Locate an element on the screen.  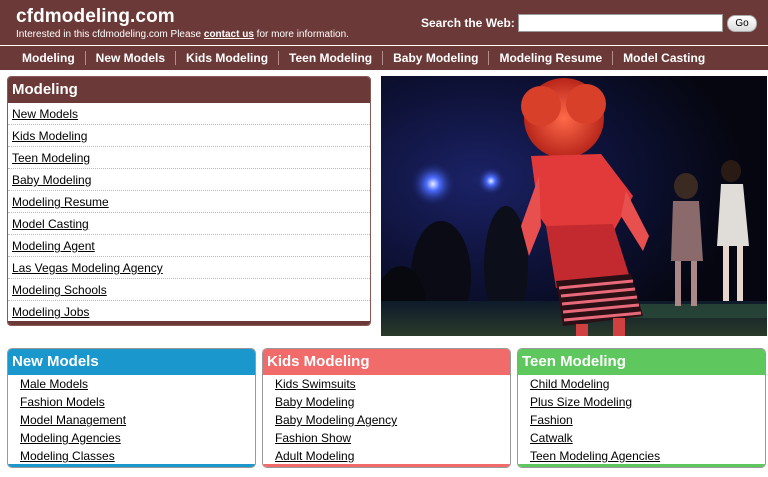
link-male-models: Male Models is located at coordinates (54, 384).